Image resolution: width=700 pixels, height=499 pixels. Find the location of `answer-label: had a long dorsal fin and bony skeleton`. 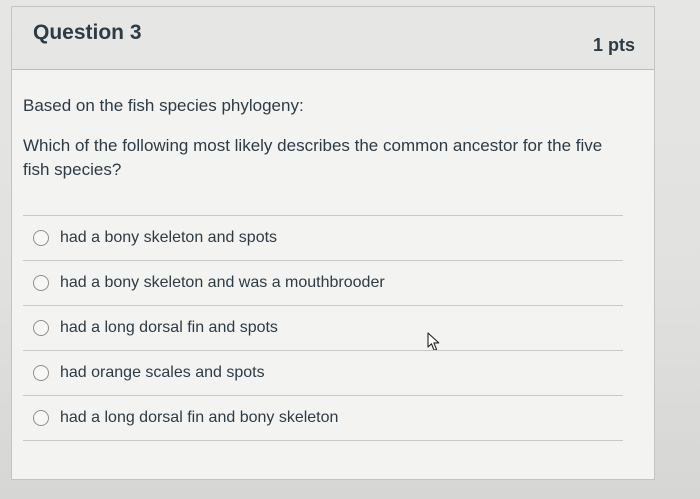

answer-label: had a long dorsal fin and bony skeleton is located at coordinates (199, 417).